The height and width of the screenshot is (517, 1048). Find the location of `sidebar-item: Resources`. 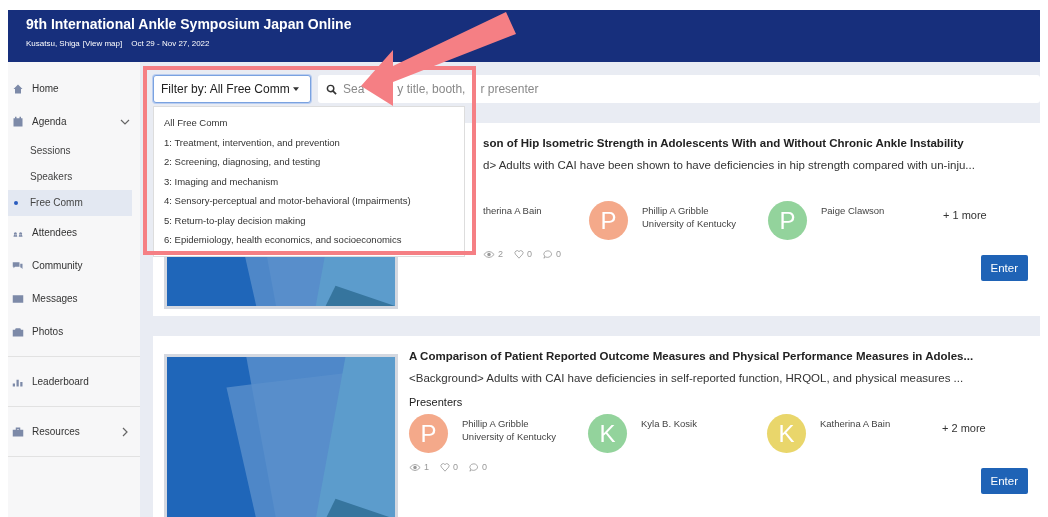

sidebar-item: Resources is located at coordinates (74, 431).